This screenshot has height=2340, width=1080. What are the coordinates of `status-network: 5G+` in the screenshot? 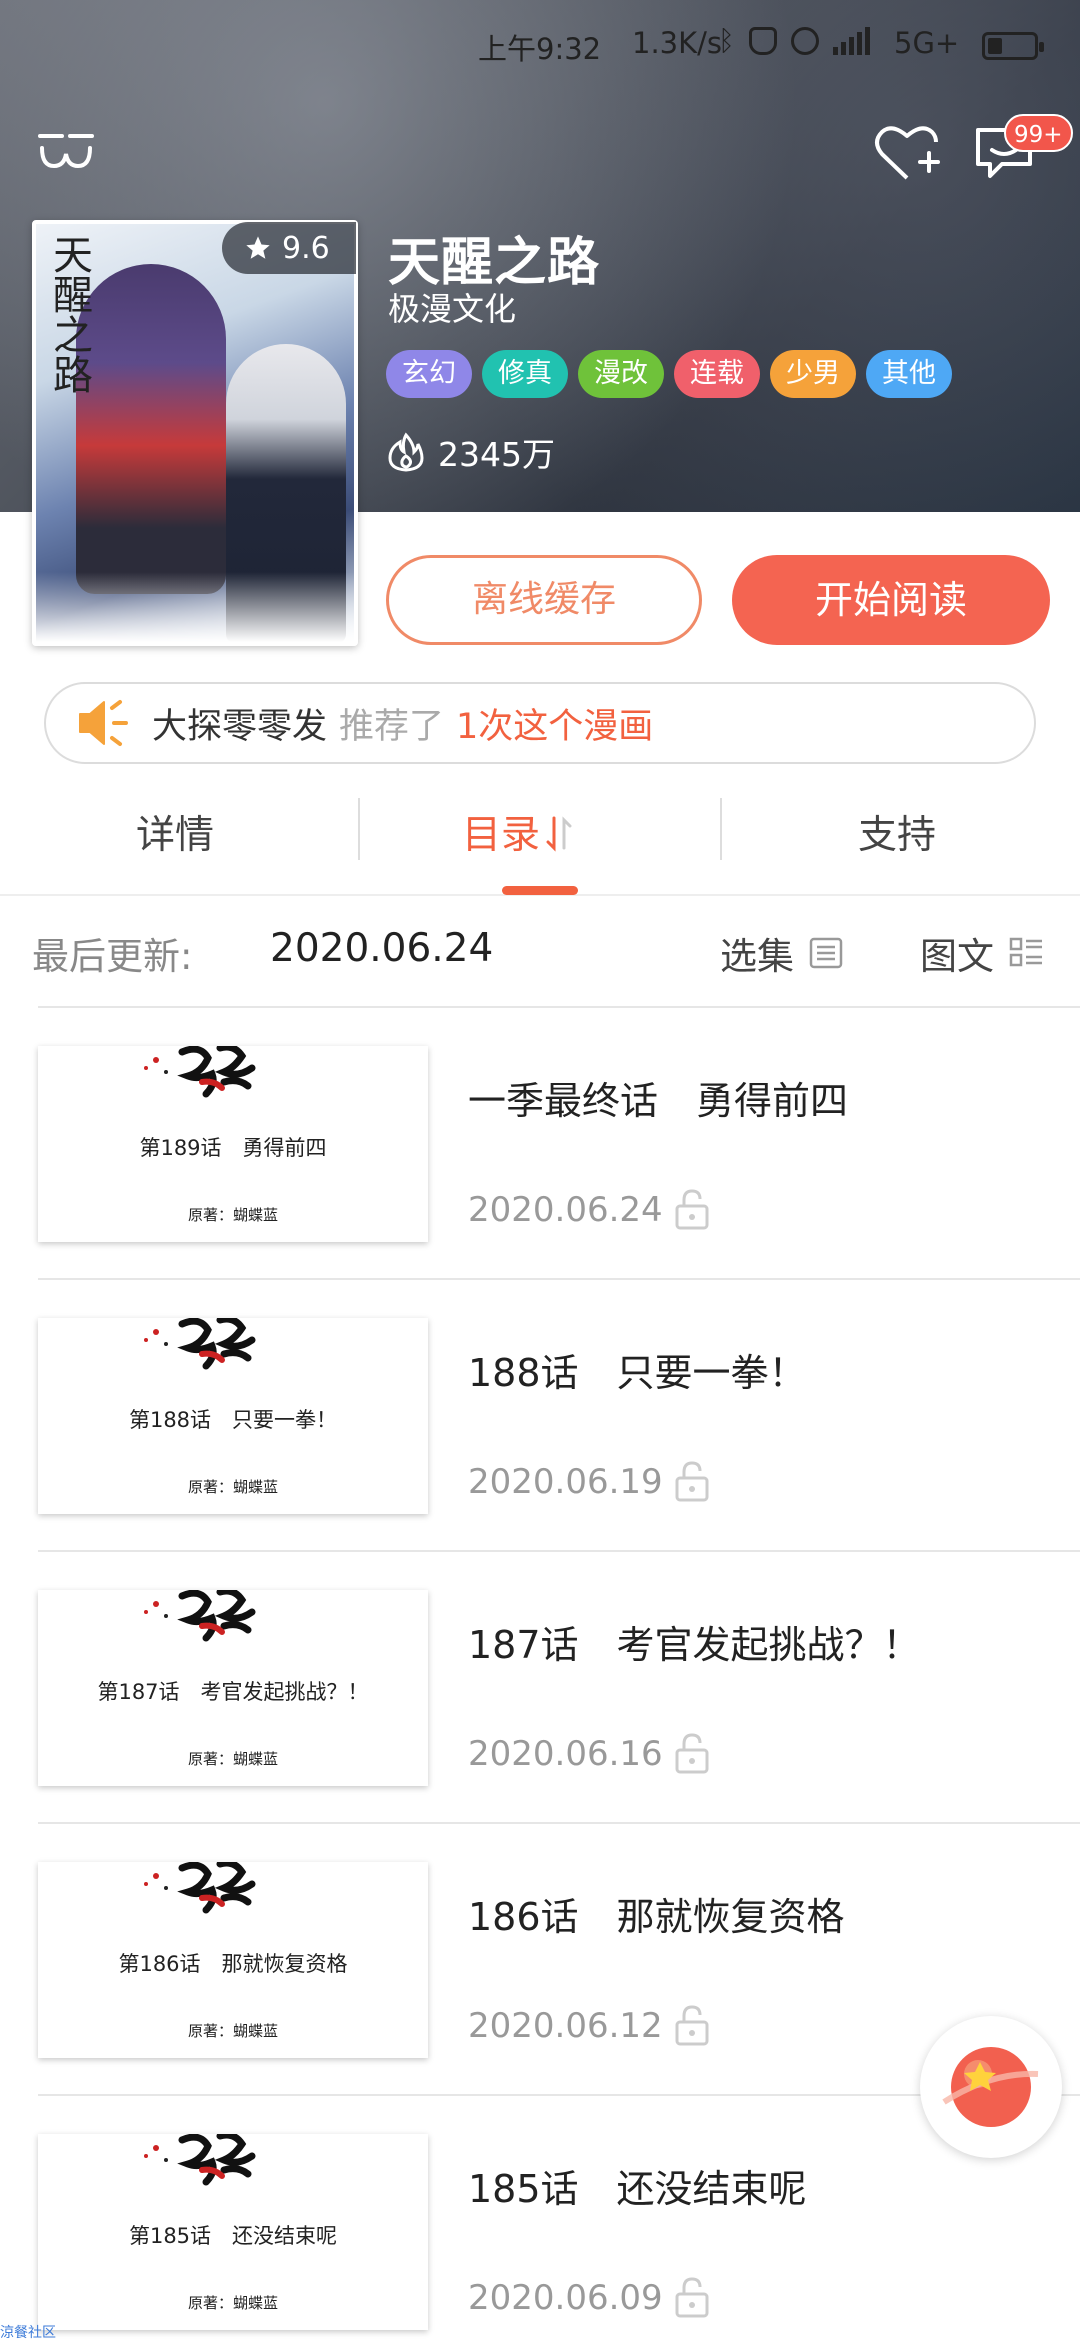 It's located at (927, 43).